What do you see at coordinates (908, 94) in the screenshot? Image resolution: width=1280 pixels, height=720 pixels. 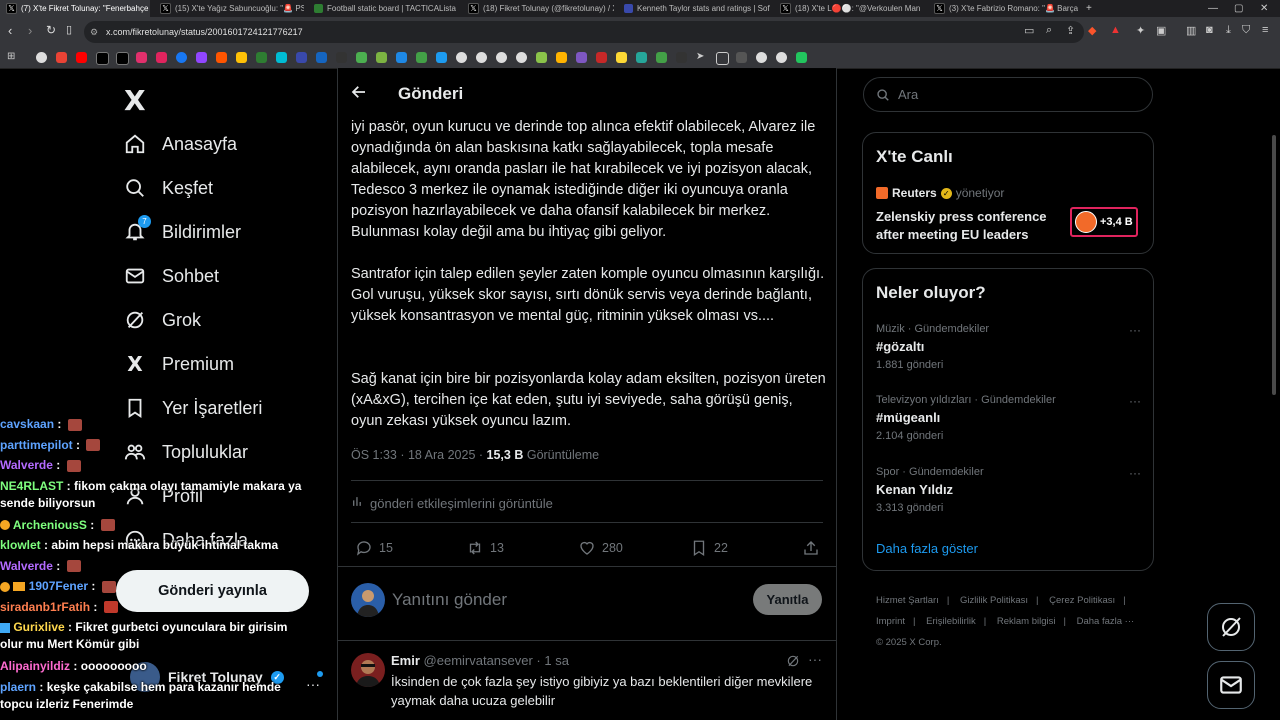 I see `search-input: Ara` at bounding box center [908, 94].